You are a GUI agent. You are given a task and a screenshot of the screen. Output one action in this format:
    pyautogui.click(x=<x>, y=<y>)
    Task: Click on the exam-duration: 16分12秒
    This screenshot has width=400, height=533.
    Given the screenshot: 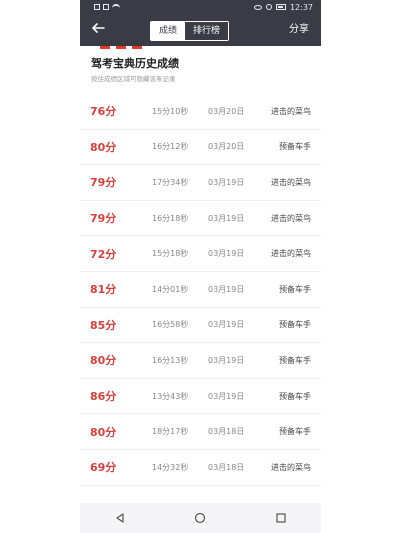 What is the action you would take?
    pyautogui.click(x=170, y=147)
    